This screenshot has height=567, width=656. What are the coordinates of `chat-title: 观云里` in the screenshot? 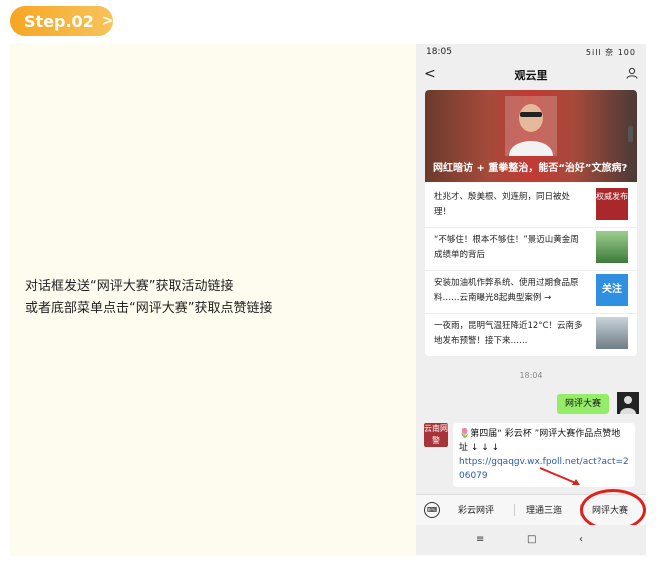 It's located at (531, 75).